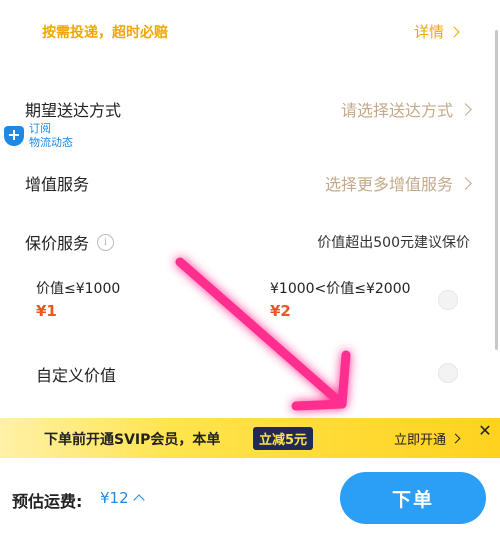 The image size is (500, 538). What do you see at coordinates (496, 190) in the screenshot?
I see `scrollbar` at bounding box center [496, 190].